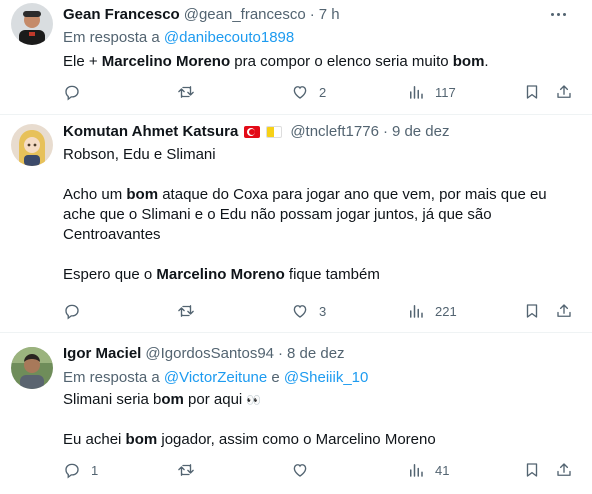 Image resolution: width=592 pixels, height=494 pixels. What do you see at coordinates (121, 14) in the screenshot?
I see `display-name: Gean Francesco` at bounding box center [121, 14].